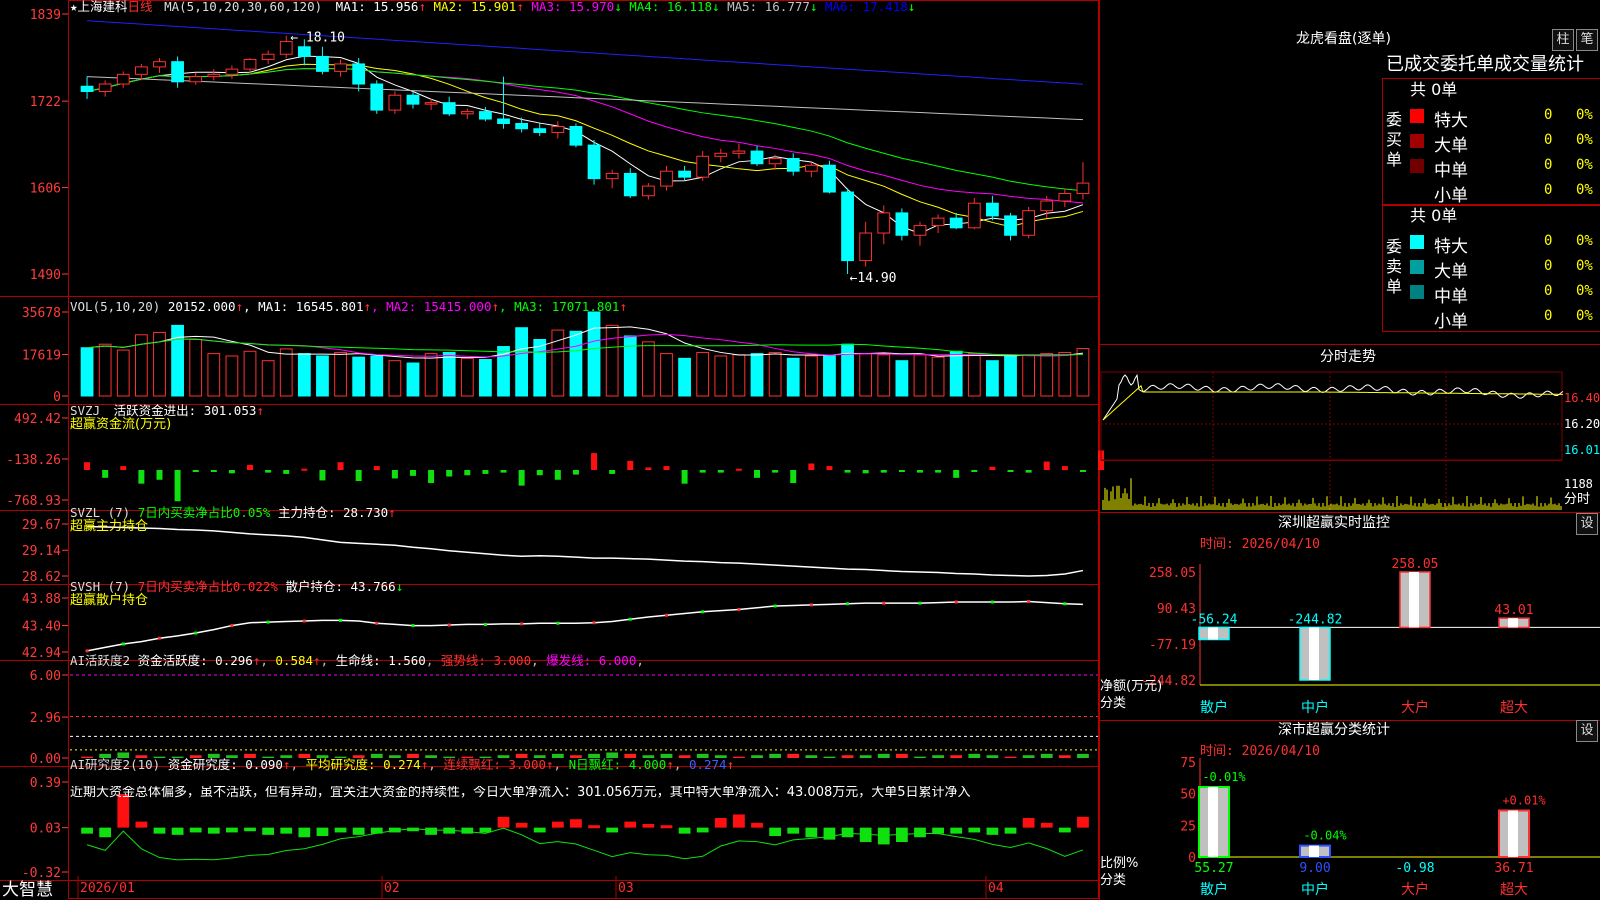  I want to click on lhb-tabs: 已成交委托单成交量统计, so click(1493, 65).